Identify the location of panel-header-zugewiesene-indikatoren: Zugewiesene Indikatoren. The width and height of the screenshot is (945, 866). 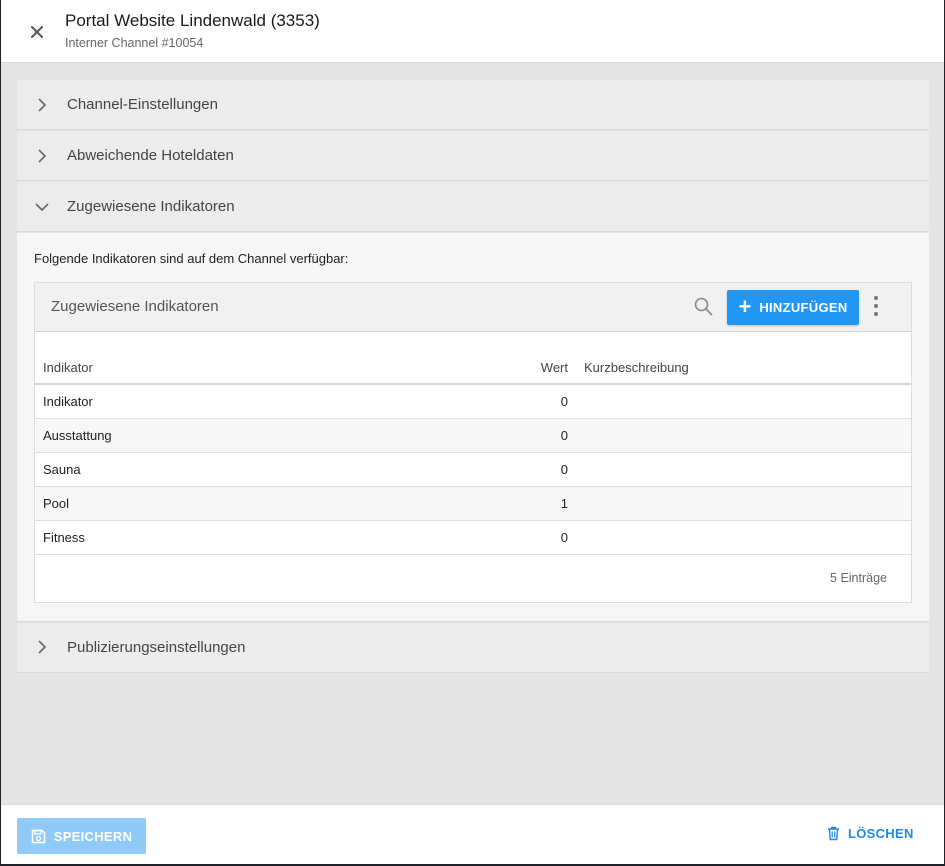
(473, 207).